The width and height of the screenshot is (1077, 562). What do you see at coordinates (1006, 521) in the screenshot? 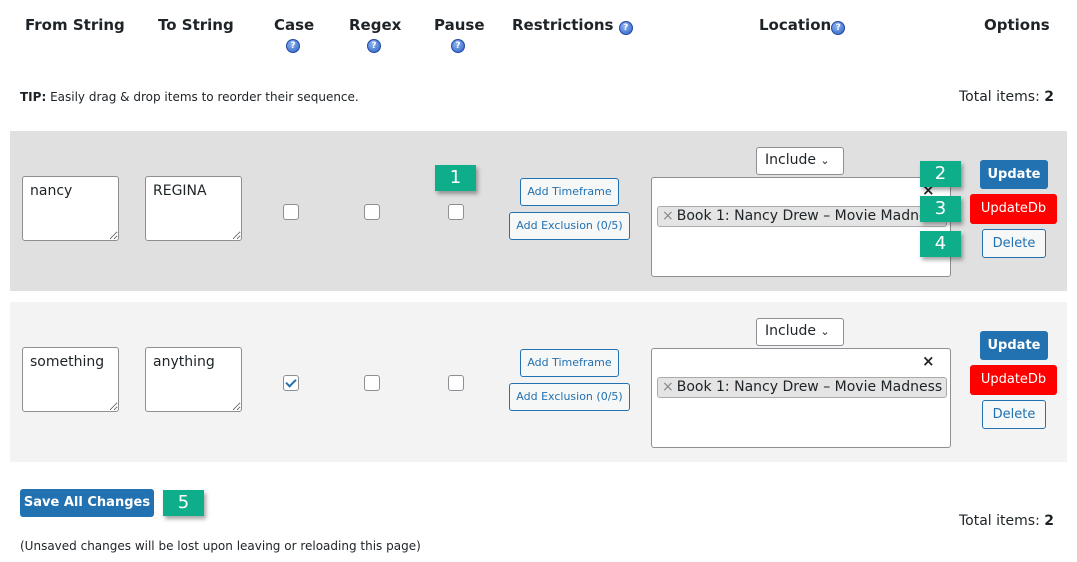
I see `total-items-bottom: Total items: 2` at bounding box center [1006, 521].